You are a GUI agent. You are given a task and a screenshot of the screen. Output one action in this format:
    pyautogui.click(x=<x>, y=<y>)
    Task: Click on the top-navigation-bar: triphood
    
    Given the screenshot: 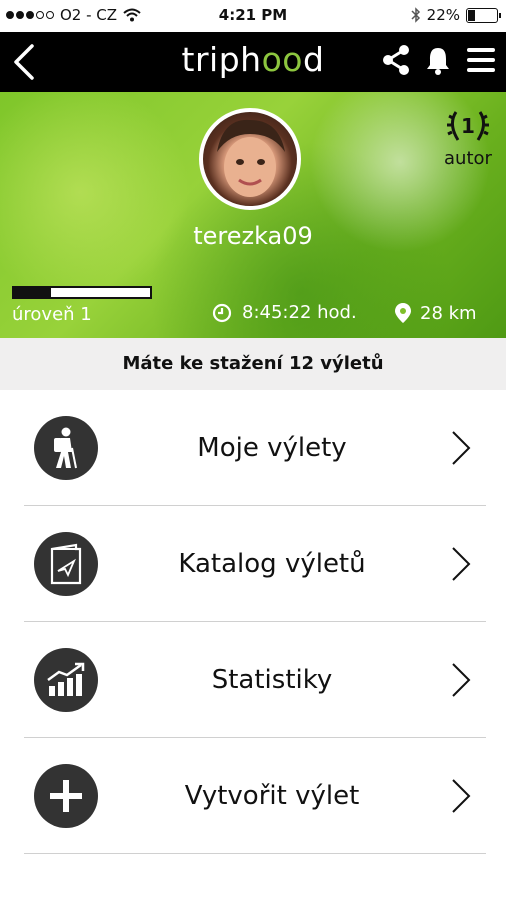 What is the action you would take?
    pyautogui.click(x=253, y=62)
    